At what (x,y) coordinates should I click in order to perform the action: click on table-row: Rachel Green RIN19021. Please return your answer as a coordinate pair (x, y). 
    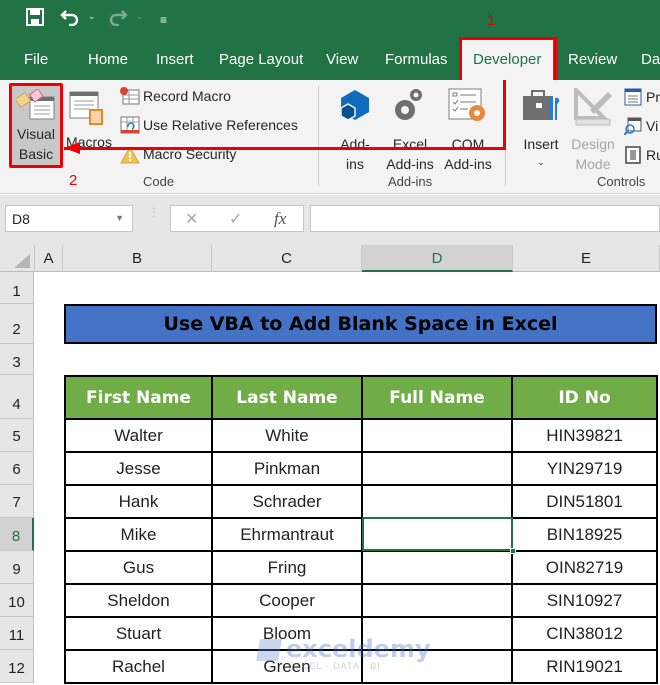
    Looking at the image, I should click on (361, 666).